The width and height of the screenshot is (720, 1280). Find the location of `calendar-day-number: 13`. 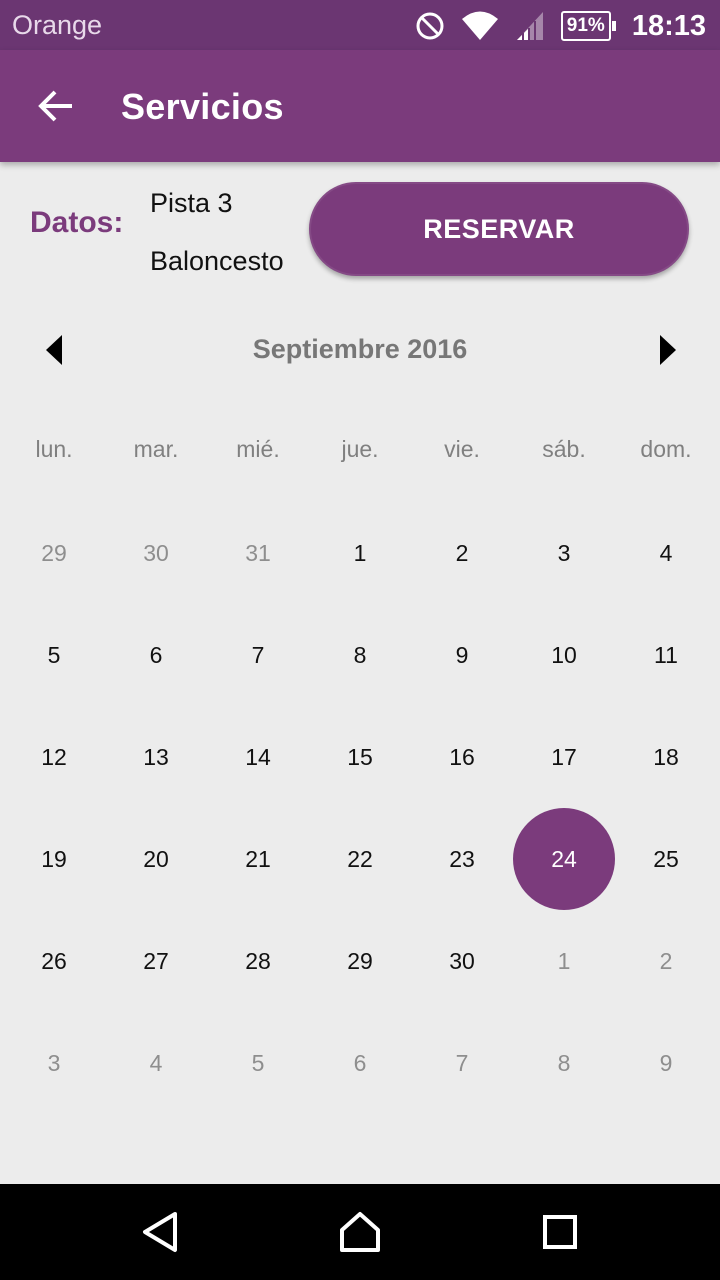

calendar-day-number: 13 is located at coordinates (156, 756).